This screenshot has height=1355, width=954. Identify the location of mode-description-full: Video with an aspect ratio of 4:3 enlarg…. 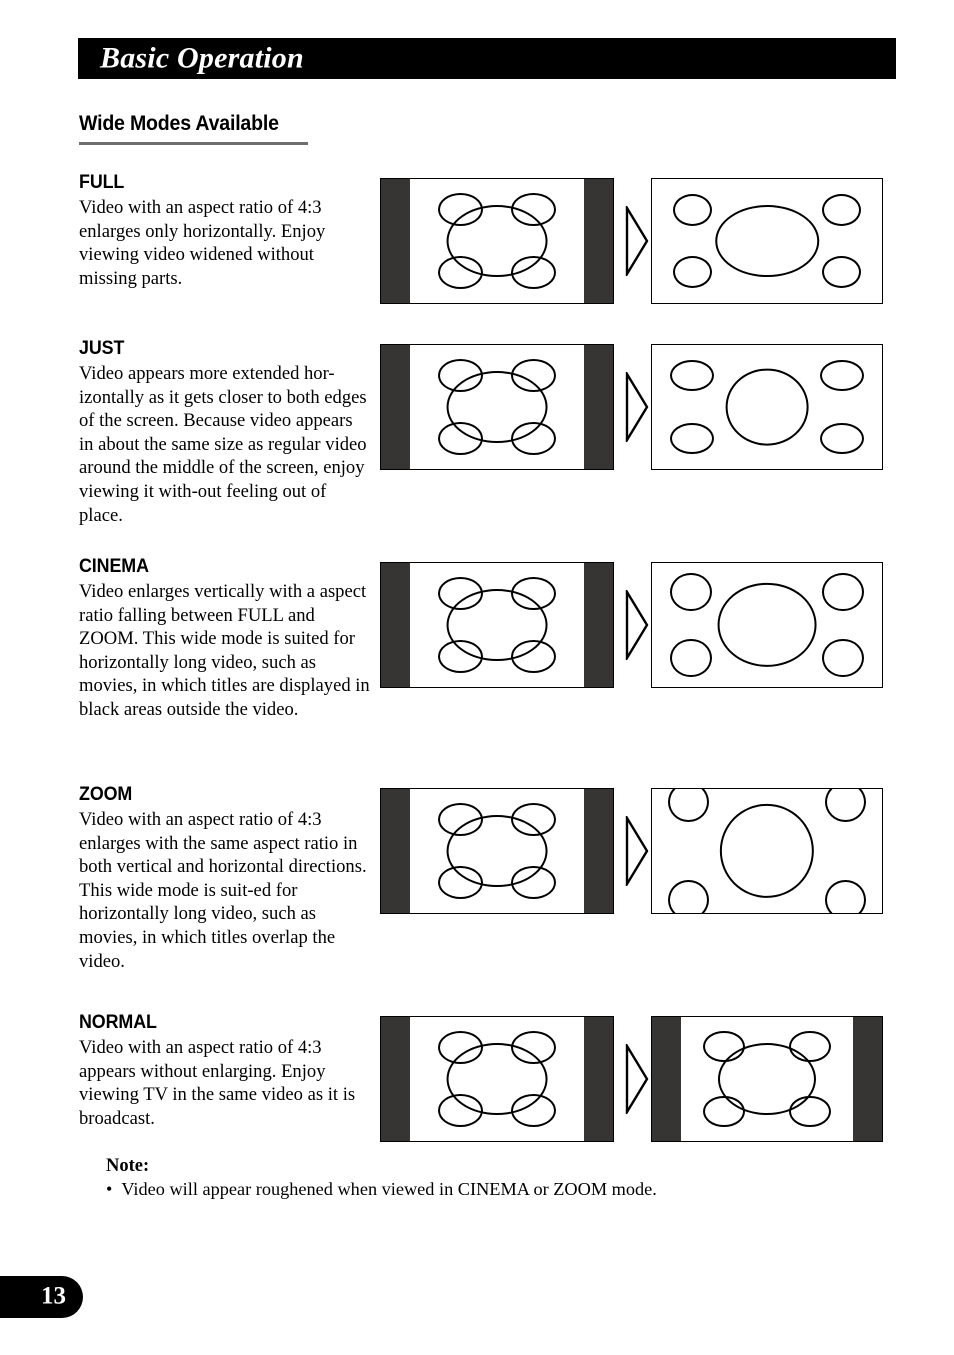
(202, 243).